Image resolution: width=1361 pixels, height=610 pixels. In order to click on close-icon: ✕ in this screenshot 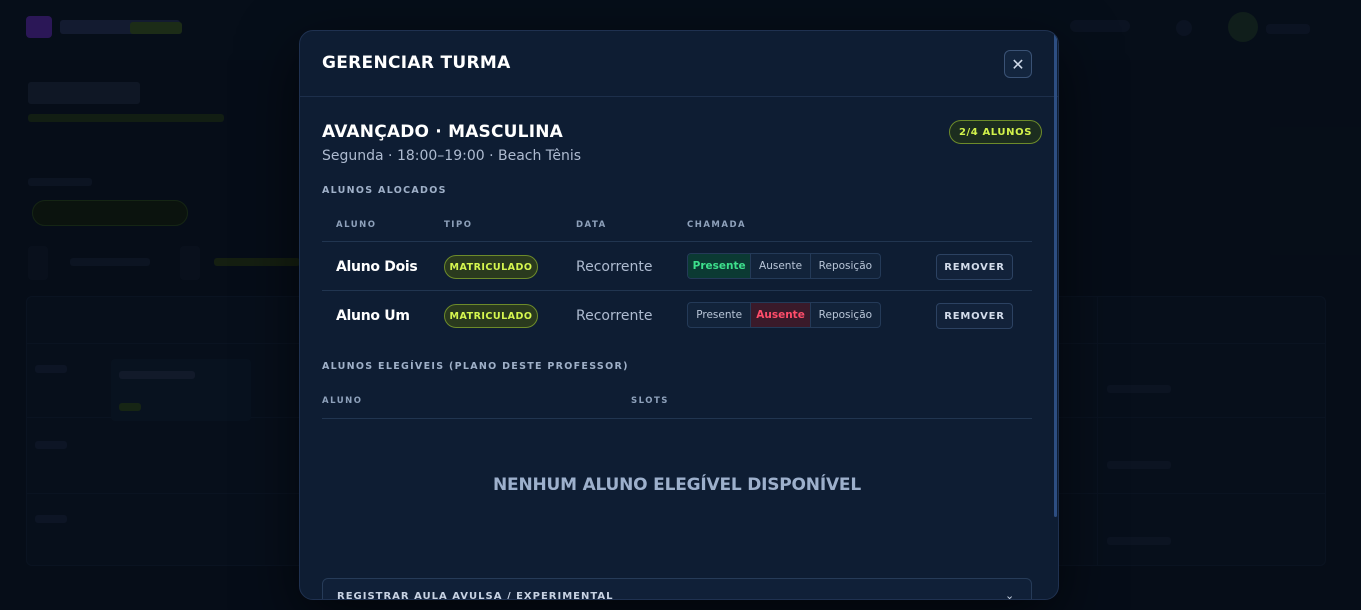, I will do `click(1018, 64)`.